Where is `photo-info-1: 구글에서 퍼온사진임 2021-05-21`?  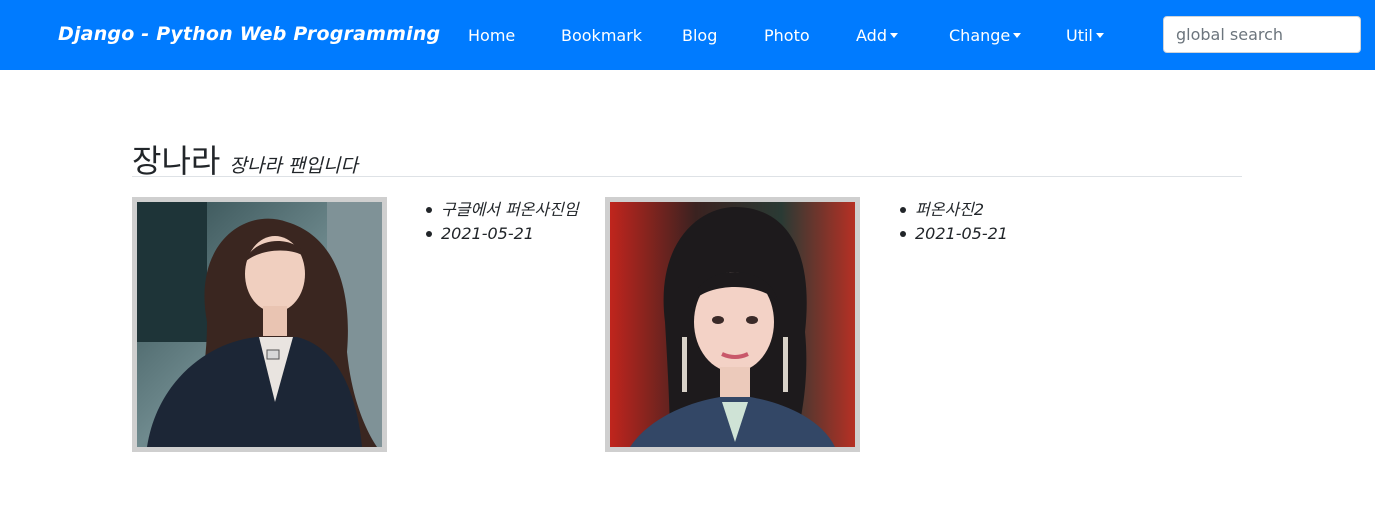 photo-info-1: 구글에서 퍼온사진임 2021-05-21 is located at coordinates (497, 222).